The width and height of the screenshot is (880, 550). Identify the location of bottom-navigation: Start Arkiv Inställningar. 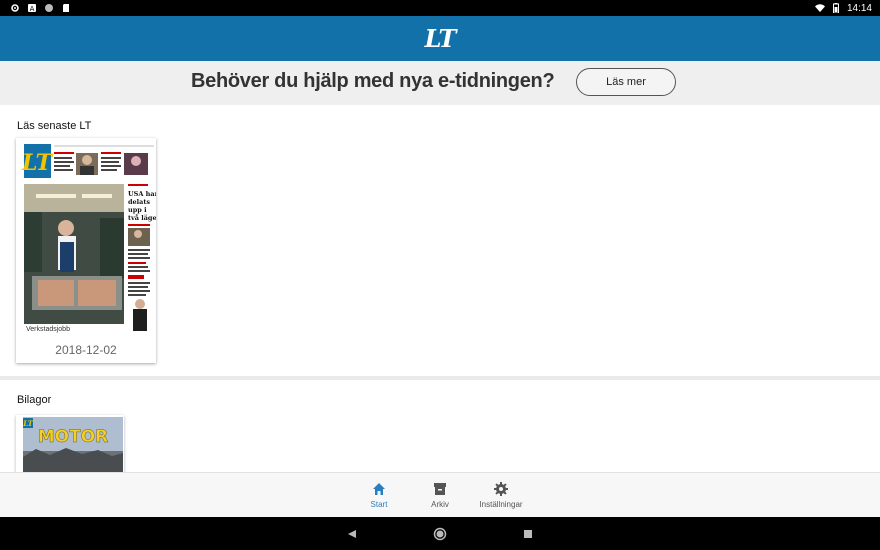
(440, 494).